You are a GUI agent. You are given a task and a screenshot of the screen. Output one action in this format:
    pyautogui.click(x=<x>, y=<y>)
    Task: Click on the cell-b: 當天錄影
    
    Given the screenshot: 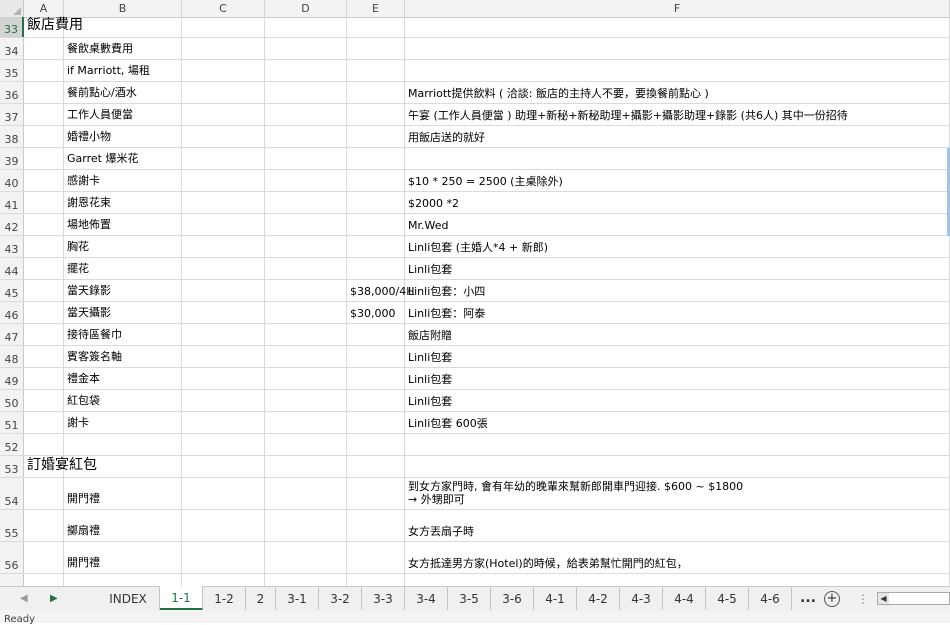 What is the action you would take?
    pyautogui.click(x=123, y=290)
    